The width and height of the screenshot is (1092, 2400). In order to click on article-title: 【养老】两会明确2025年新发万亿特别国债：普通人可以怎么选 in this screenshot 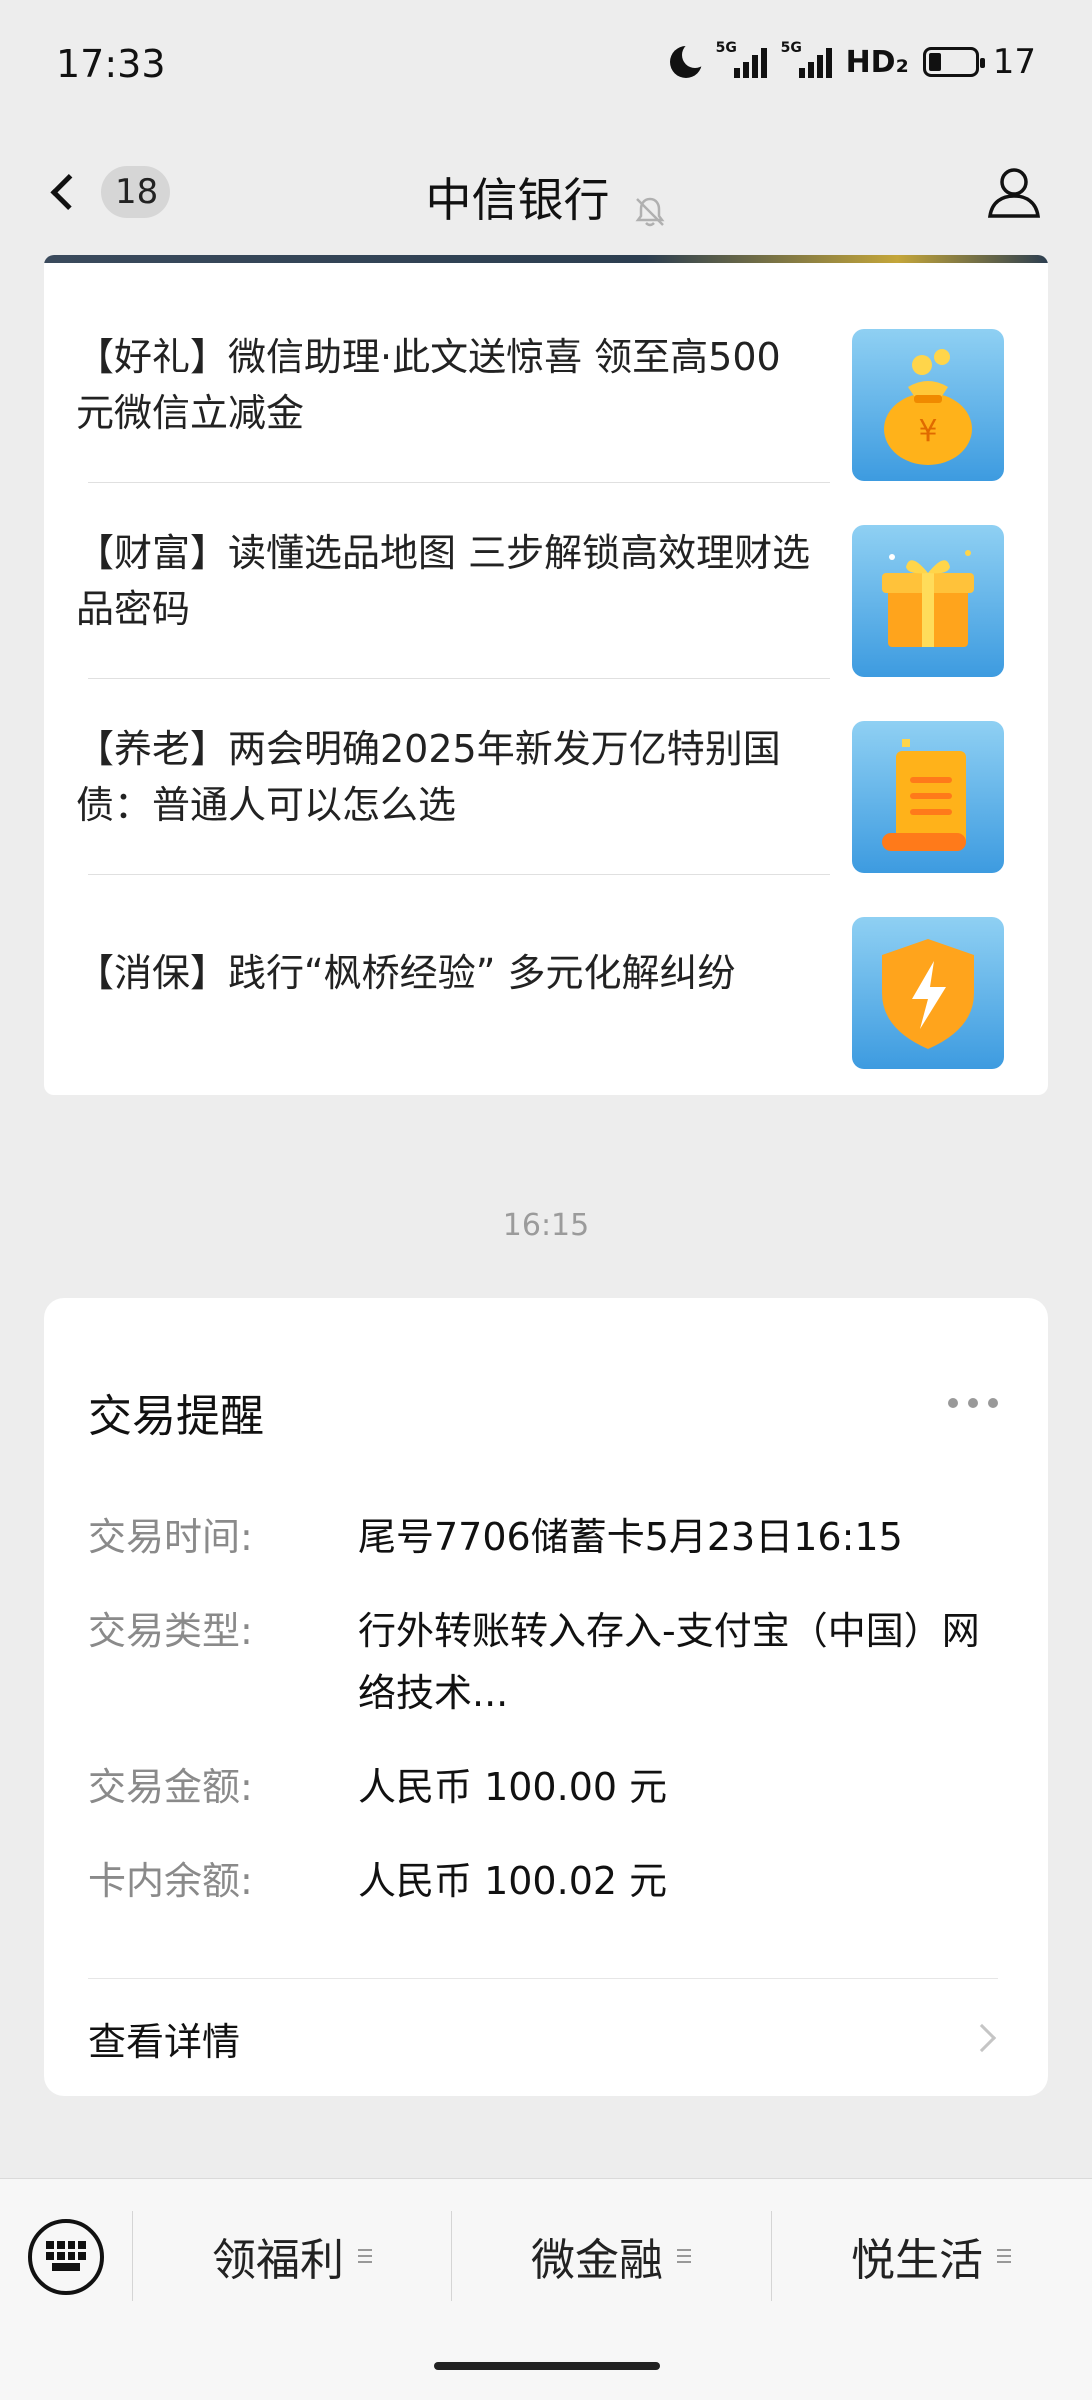, I will do `click(428, 777)`.